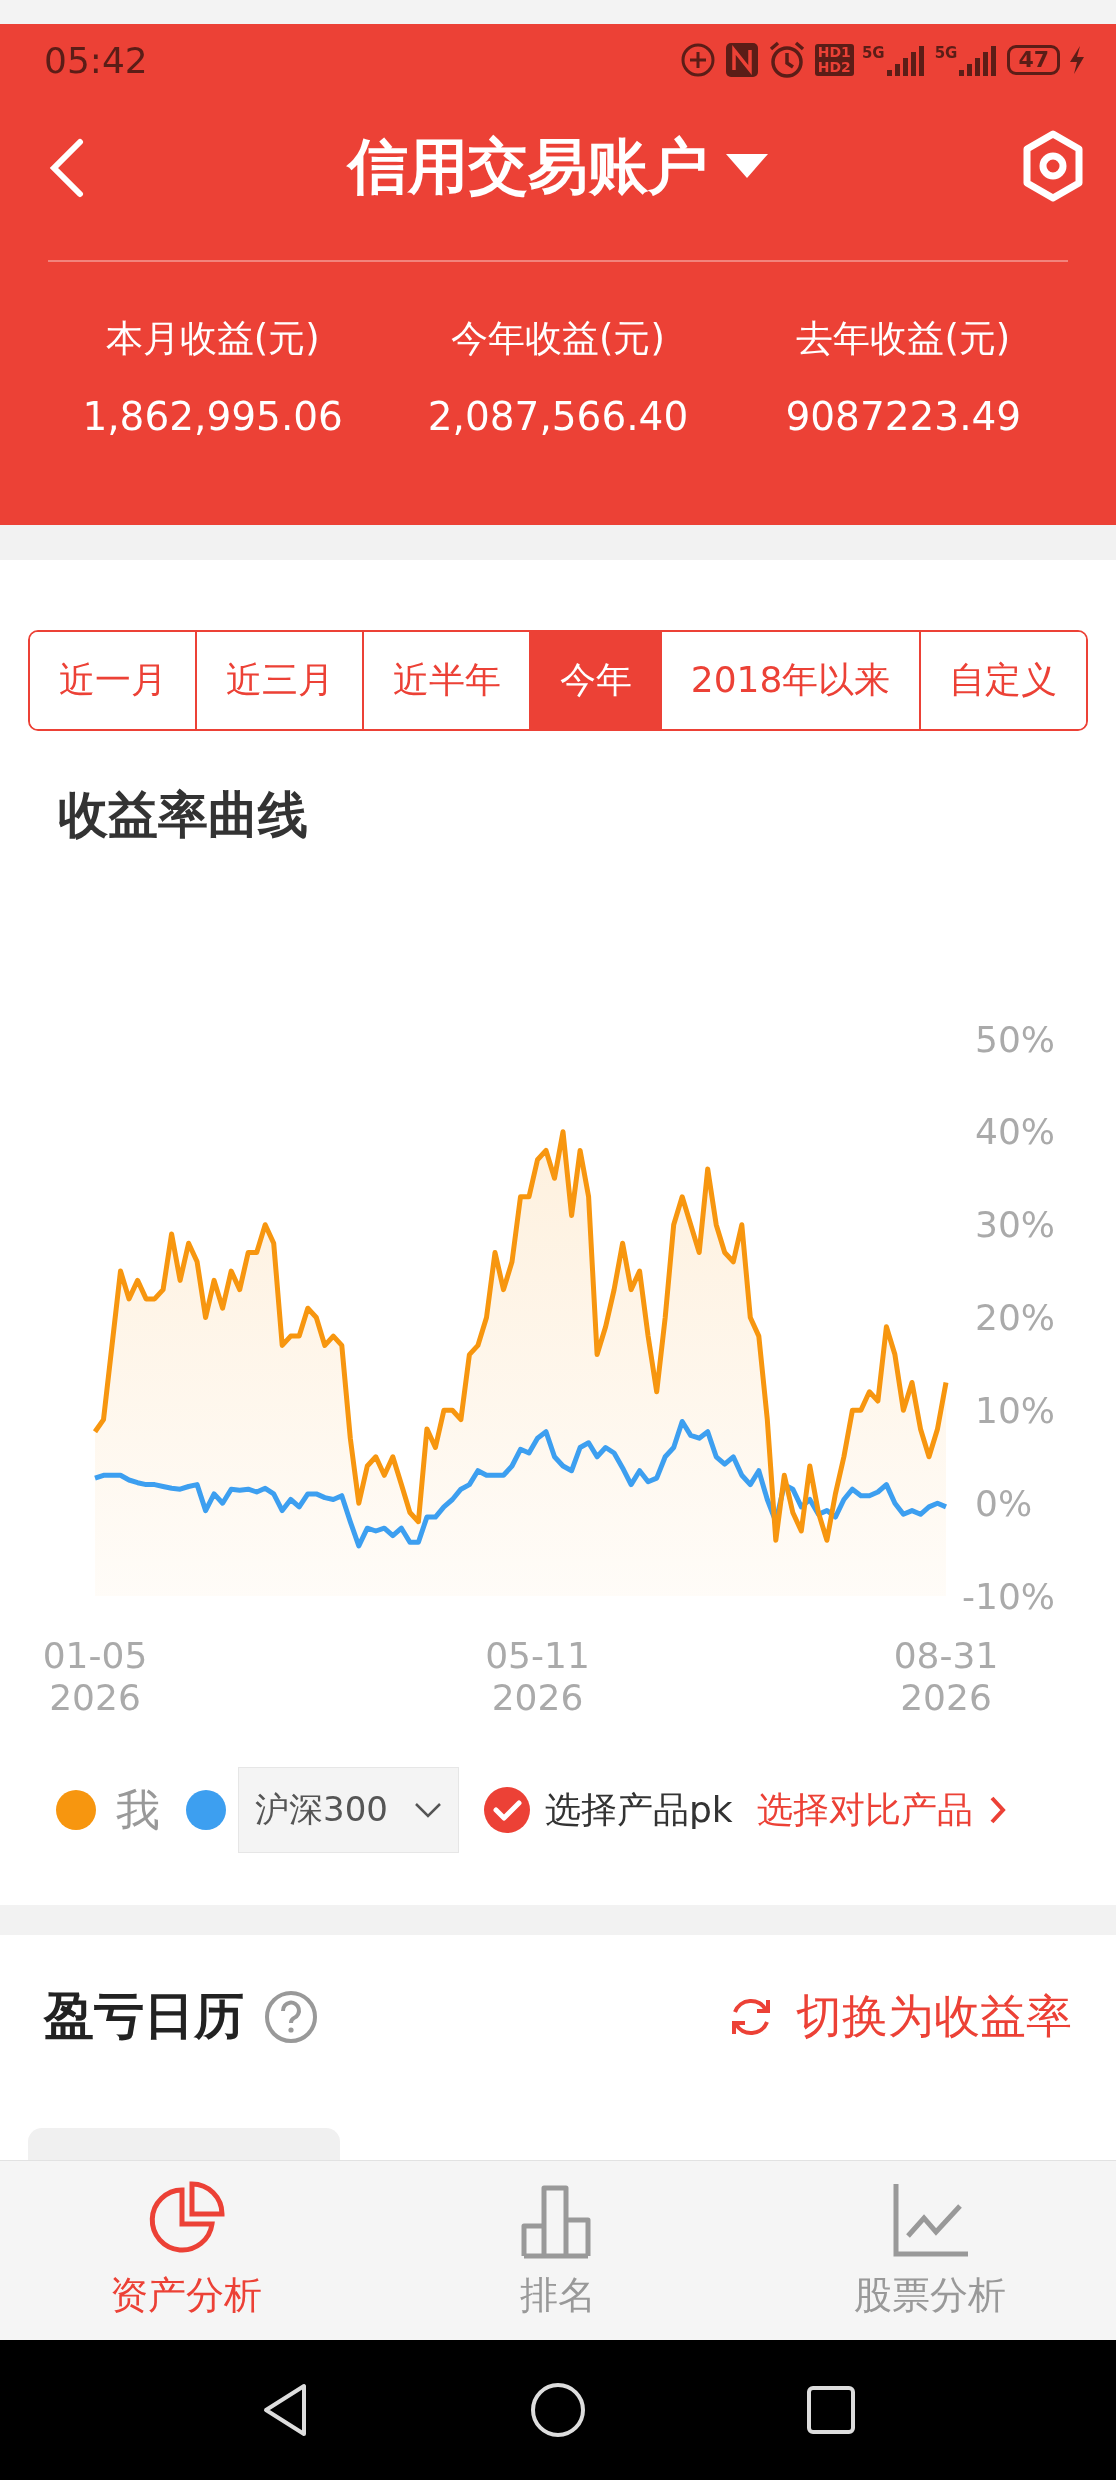 This screenshot has width=1116, height=2480. Describe the element at coordinates (1002, 680) in the screenshot. I see `period-tab: 自定义` at that location.